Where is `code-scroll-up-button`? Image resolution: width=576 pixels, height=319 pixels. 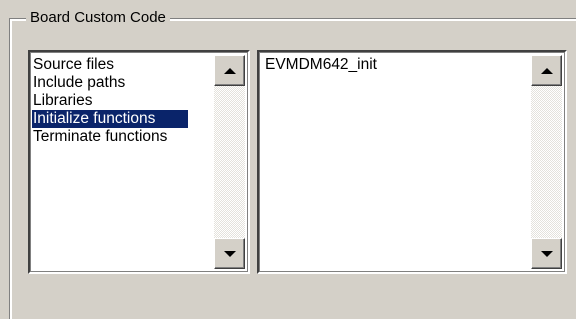 code-scroll-up-button is located at coordinates (546, 70).